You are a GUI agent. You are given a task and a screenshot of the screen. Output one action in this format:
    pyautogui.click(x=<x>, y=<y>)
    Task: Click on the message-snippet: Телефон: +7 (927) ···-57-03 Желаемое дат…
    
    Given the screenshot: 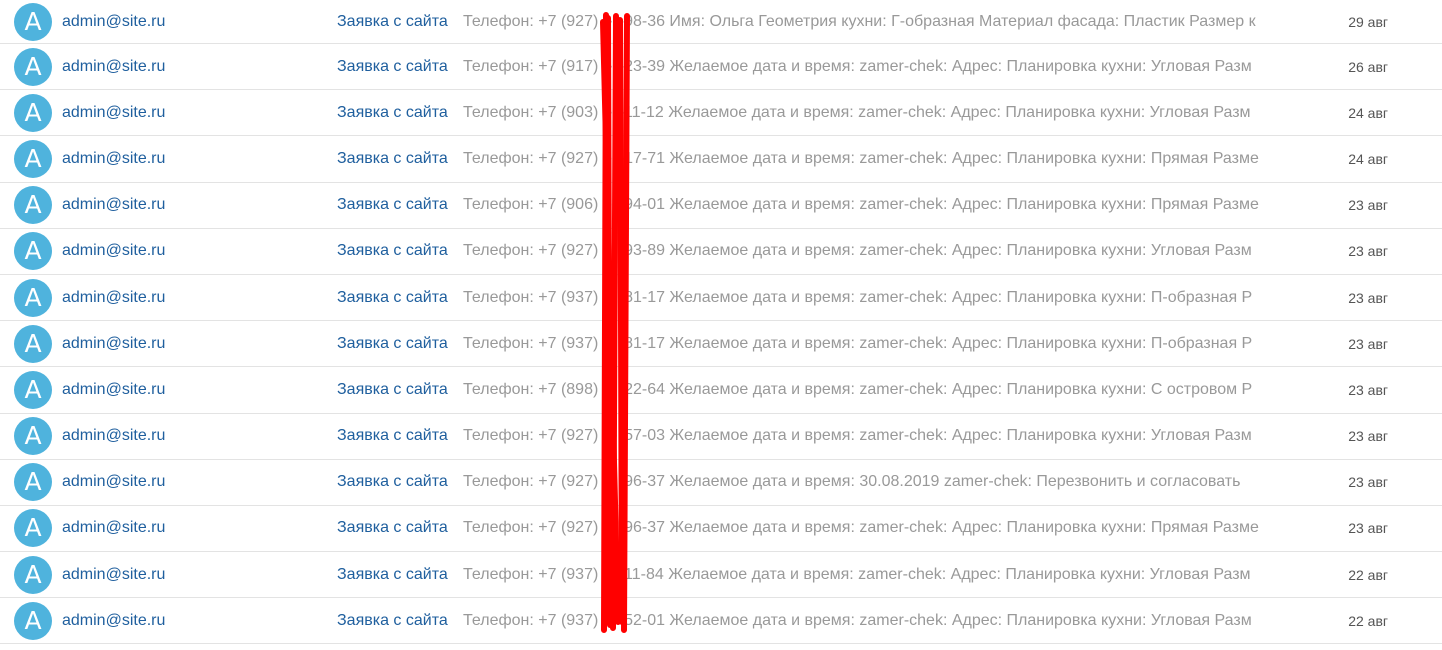 What is the action you would take?
    pyautogui.click(x=874, y=436)
    